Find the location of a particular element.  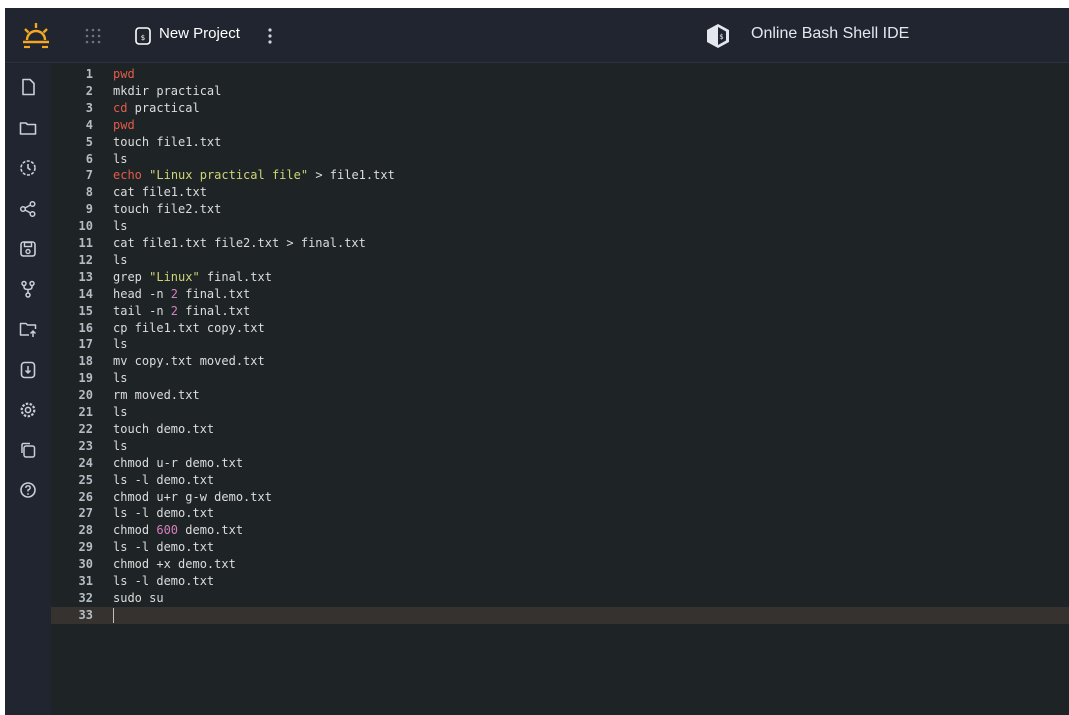

line-number: 16 is located at coordinates (85, 327).